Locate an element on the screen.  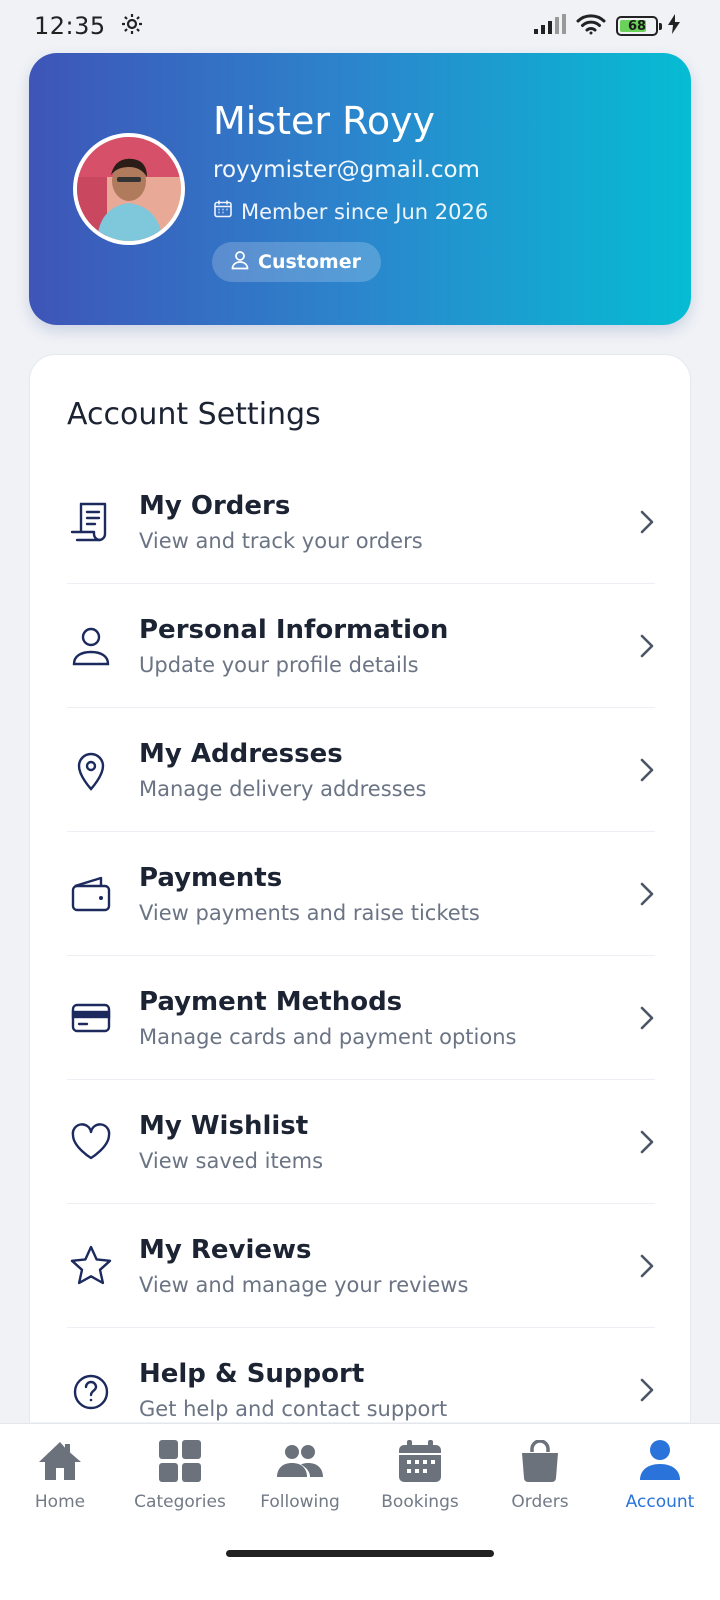
charging-bolt-icon is located at coordinates (674, 26).